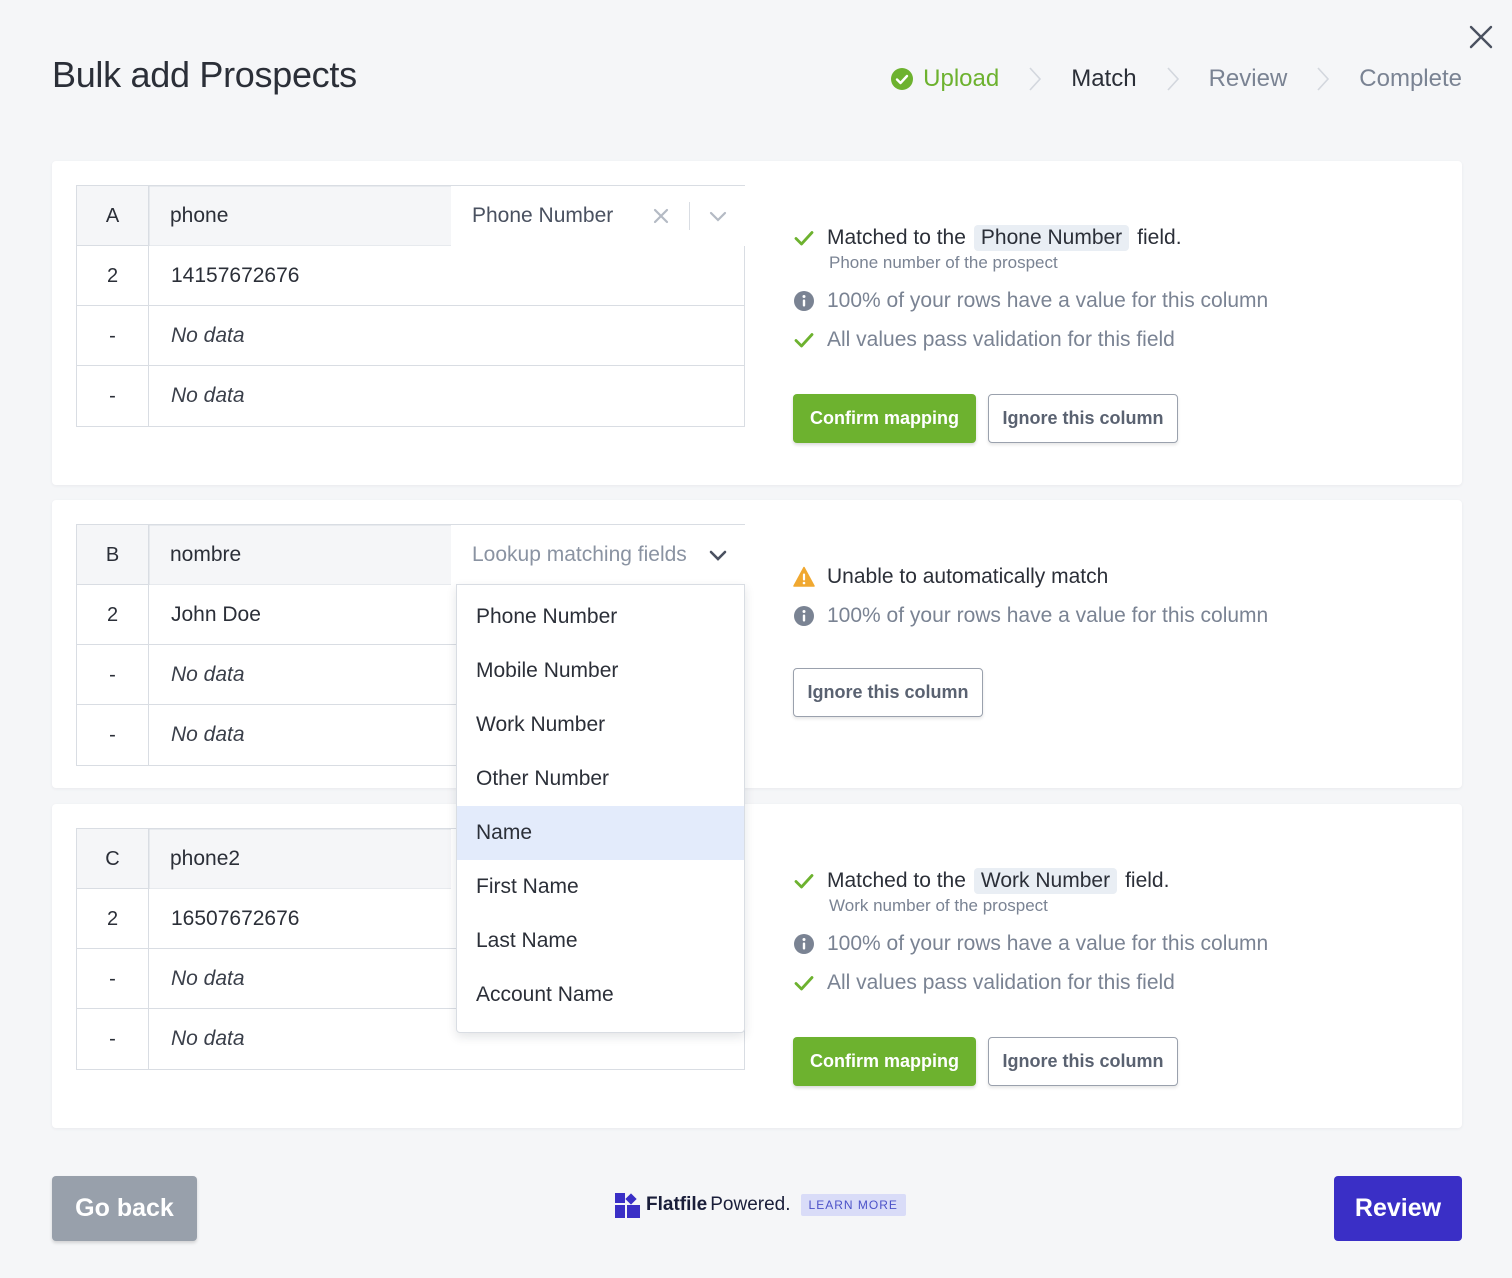 This screenshot has height=1278, width=1512. Describe the element at coordinates (943, 262) in the screenshot. I see `field-description: Phone number of the prospect` at that location.